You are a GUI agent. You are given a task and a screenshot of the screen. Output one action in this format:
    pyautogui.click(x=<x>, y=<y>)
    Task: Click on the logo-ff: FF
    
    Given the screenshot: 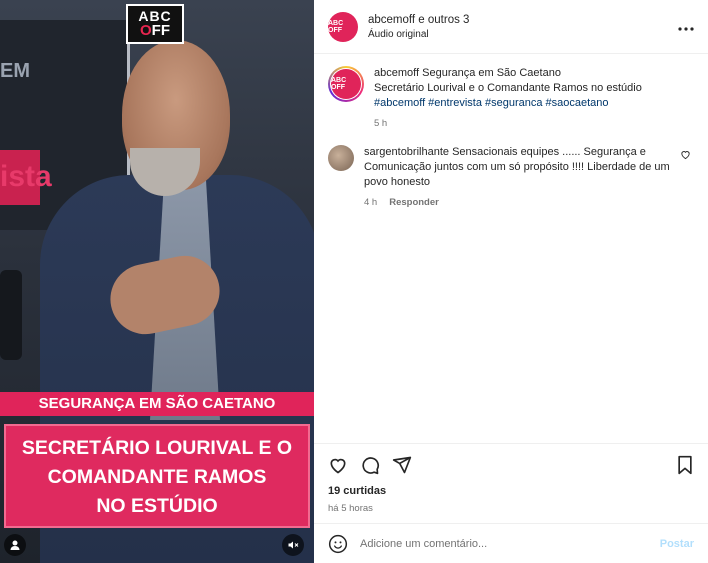 What is the action you would take?
    pyautogui.click(x=160, y=30)
    